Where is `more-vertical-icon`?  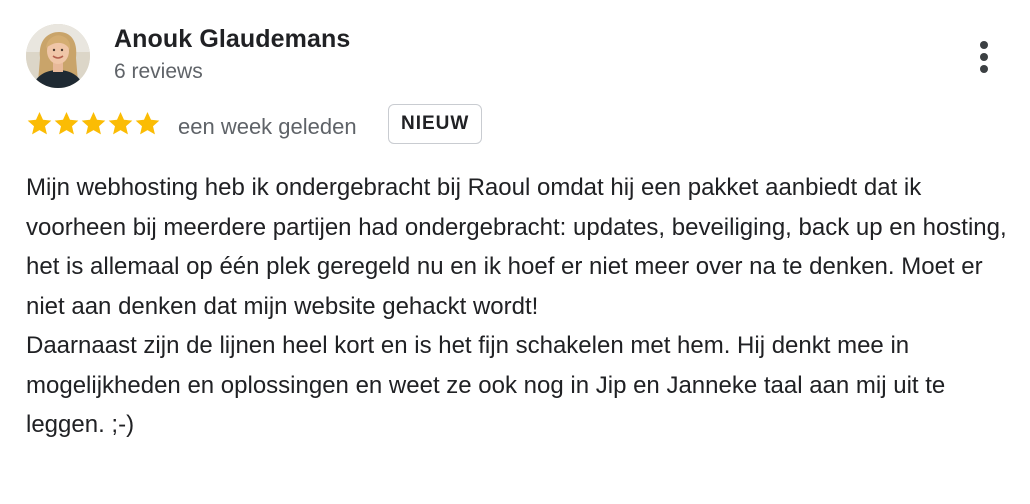 more-vertical-icon is located at coordinates (984, 57).